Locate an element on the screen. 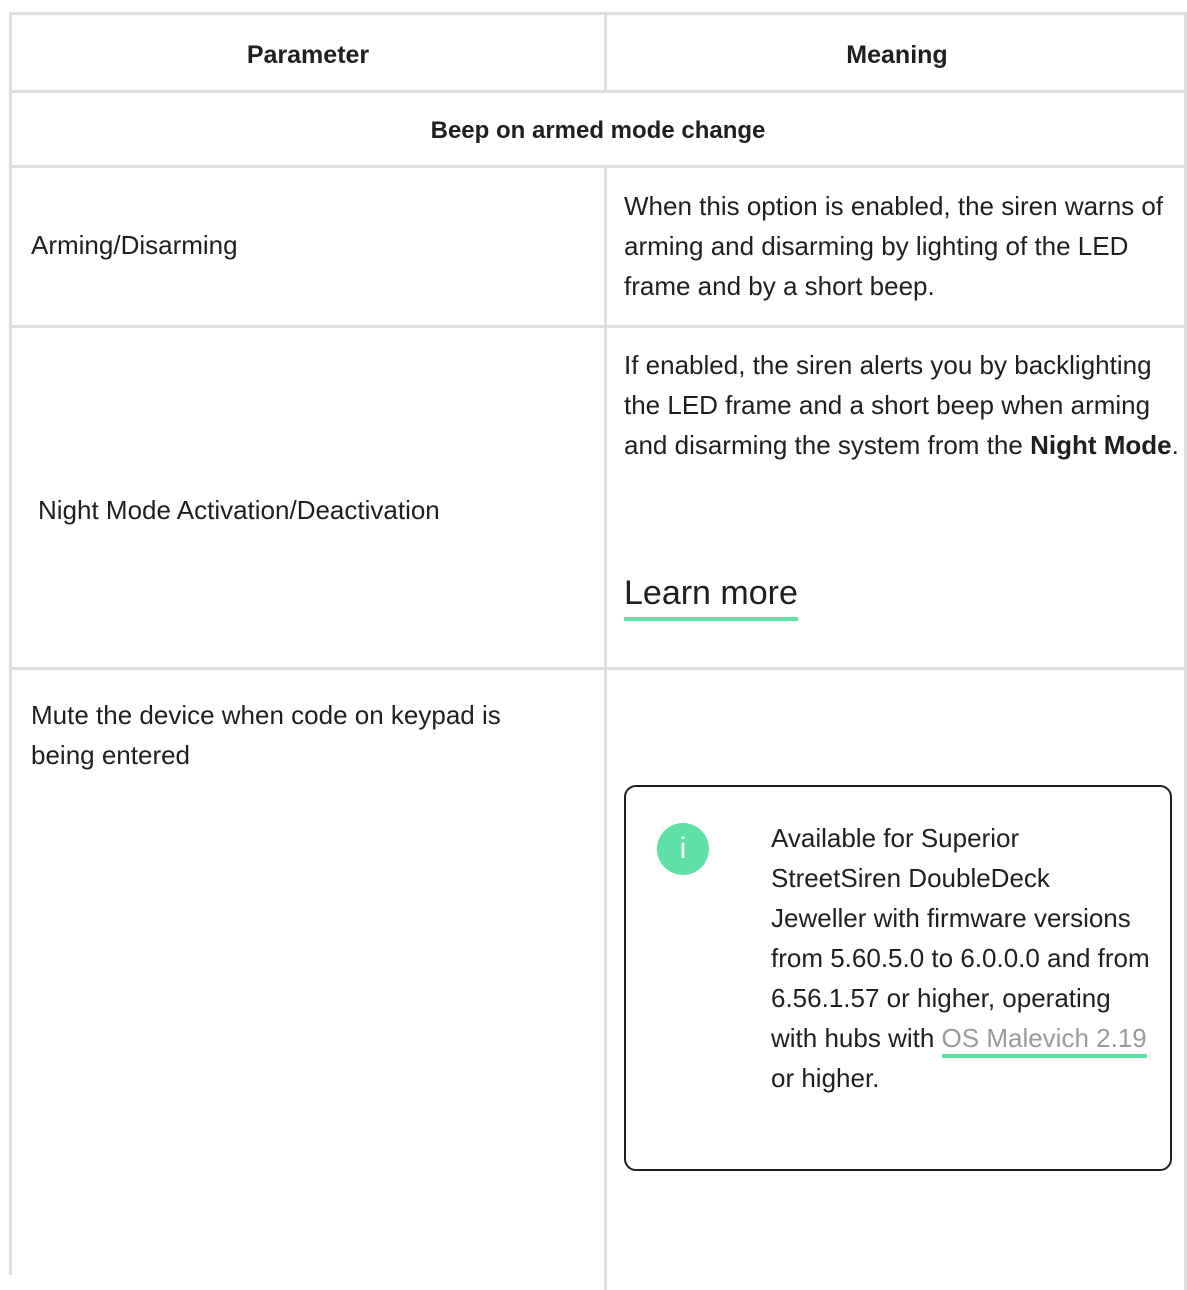 This screenshot has height=1290, width=1187. note-text-end: or higher. is located at coordinates (825, 1078).